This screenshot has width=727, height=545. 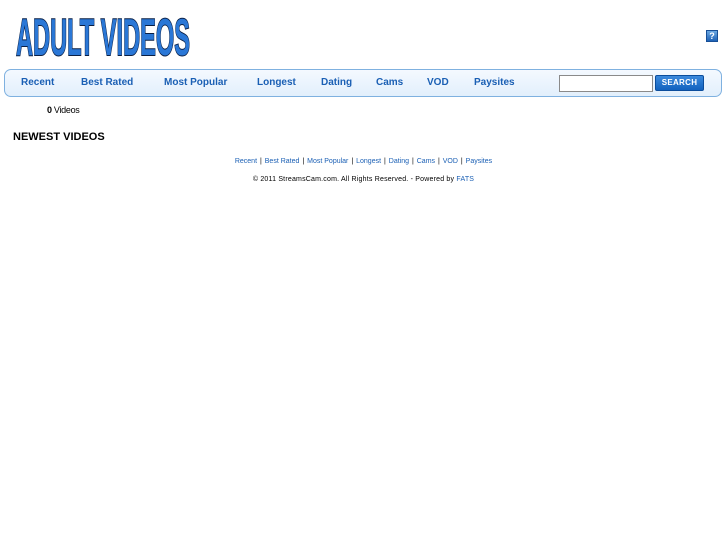 I want to click on footer-link-vod: VOD, so click(x=450, y=161).